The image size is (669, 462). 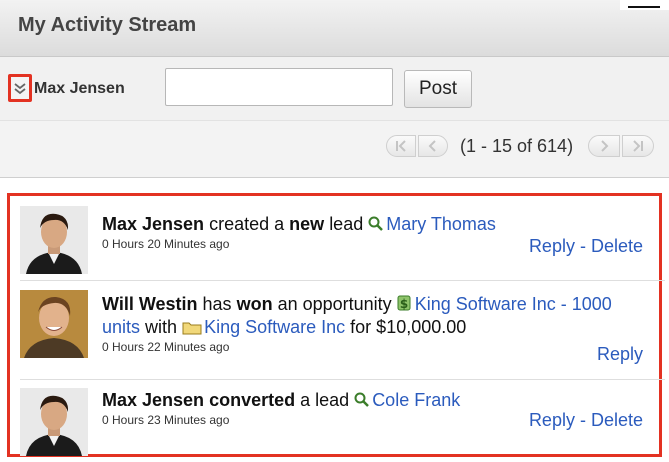 I want to click on emphasis-text: new, so click(x=307, y=224).